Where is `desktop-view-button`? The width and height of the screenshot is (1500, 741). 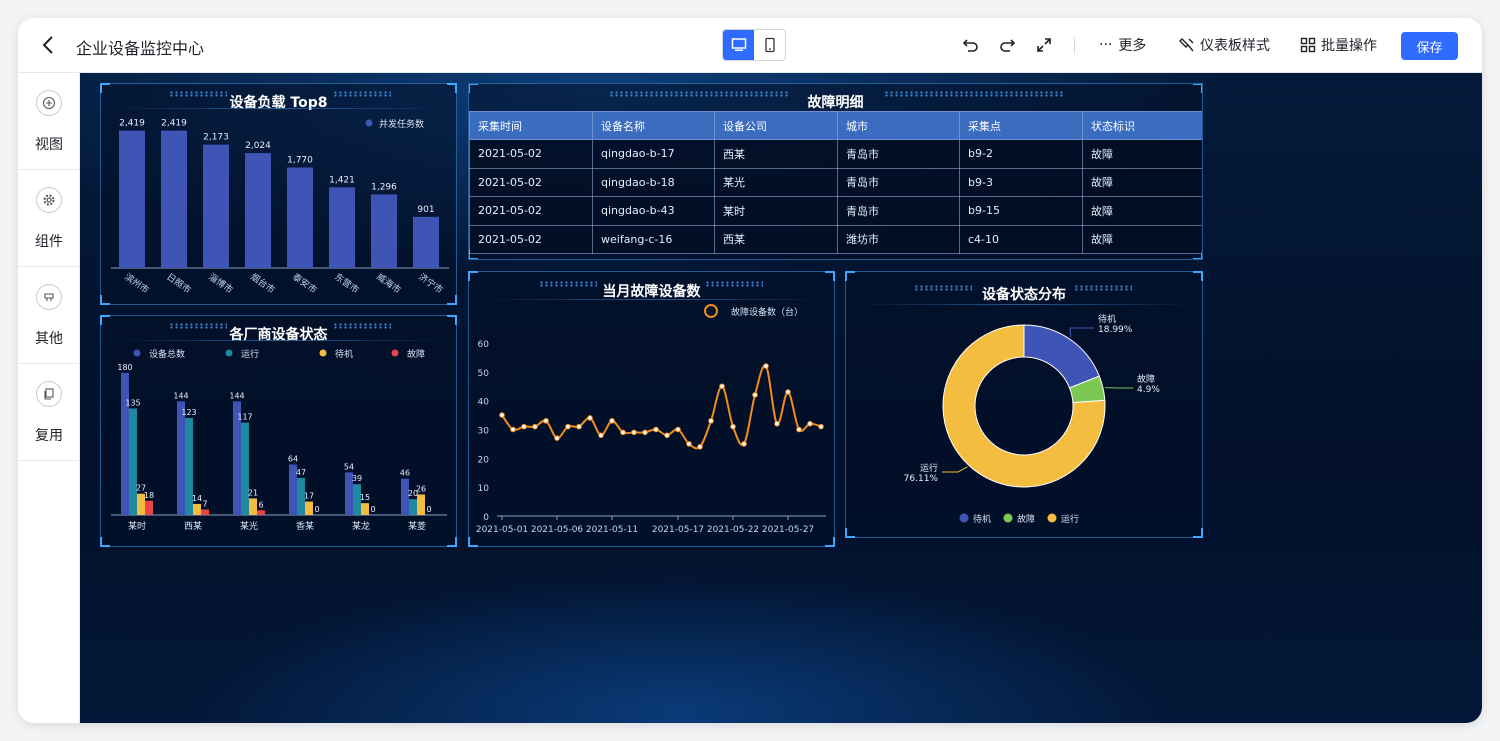
desktop-view-button is located at coordinates (738, 45).